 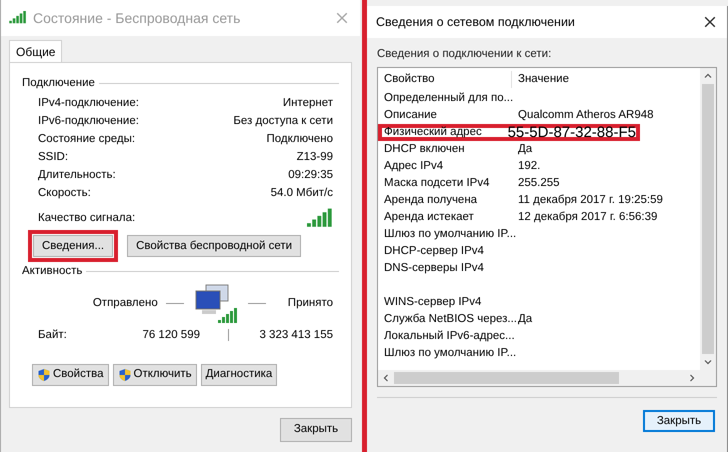 What do you see at coordinates (547, 378) in the screenshot?
I see `horizontal-scrollbar` at bounding box center [547, 378].